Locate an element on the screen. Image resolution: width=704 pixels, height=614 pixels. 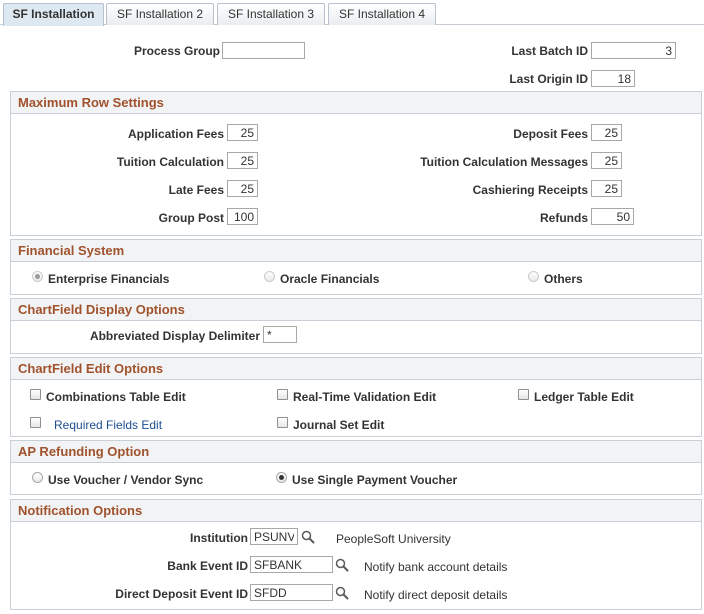
use-voucher-vendor-sync-label: Use Voucher / Vendor Sync is located at coordinates (126, 480).